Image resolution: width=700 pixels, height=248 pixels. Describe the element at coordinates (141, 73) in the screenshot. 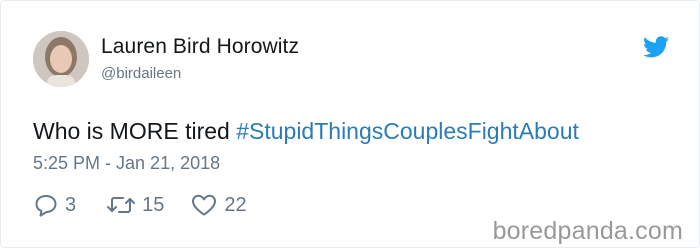

I see `author-handle: @birdaileen` at that location.